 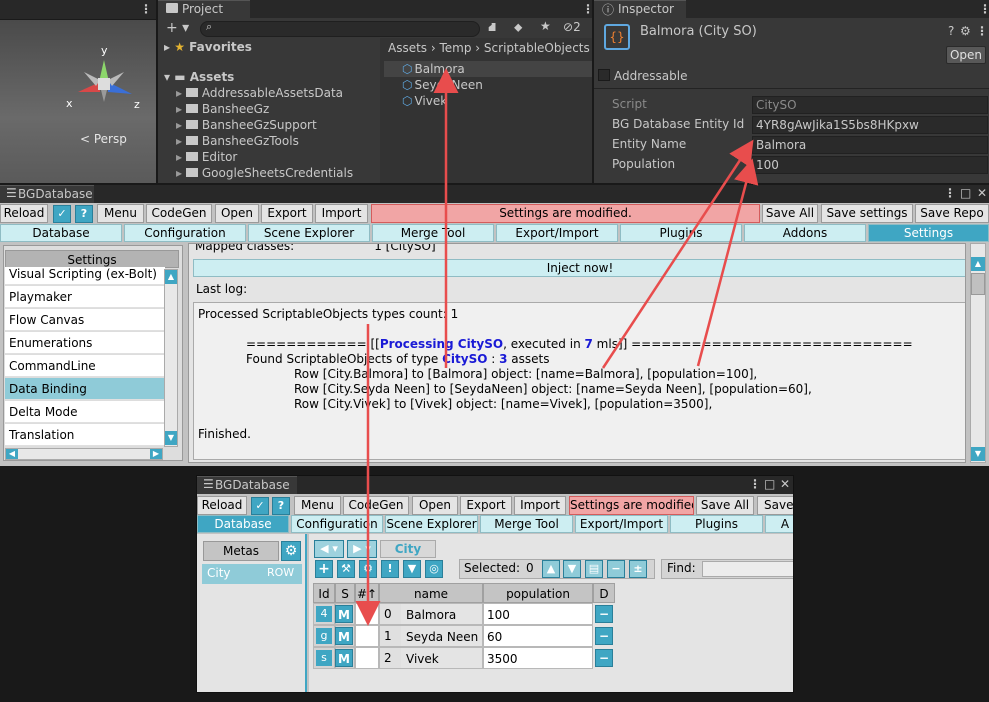 What do you see at coordinates (434, 569) in the screenshot?
I see `target-icon: ◎` at bounding box center [434, 569].